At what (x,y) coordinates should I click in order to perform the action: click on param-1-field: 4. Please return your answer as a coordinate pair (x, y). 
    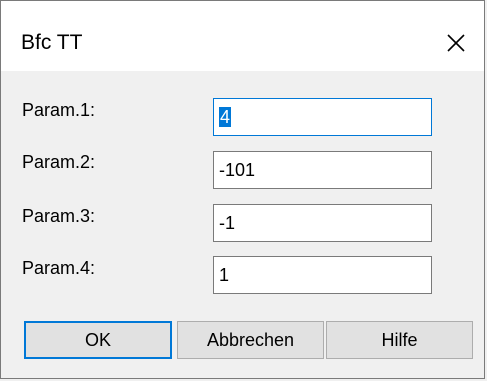
    Looking at the image, I should click on (322, 117).